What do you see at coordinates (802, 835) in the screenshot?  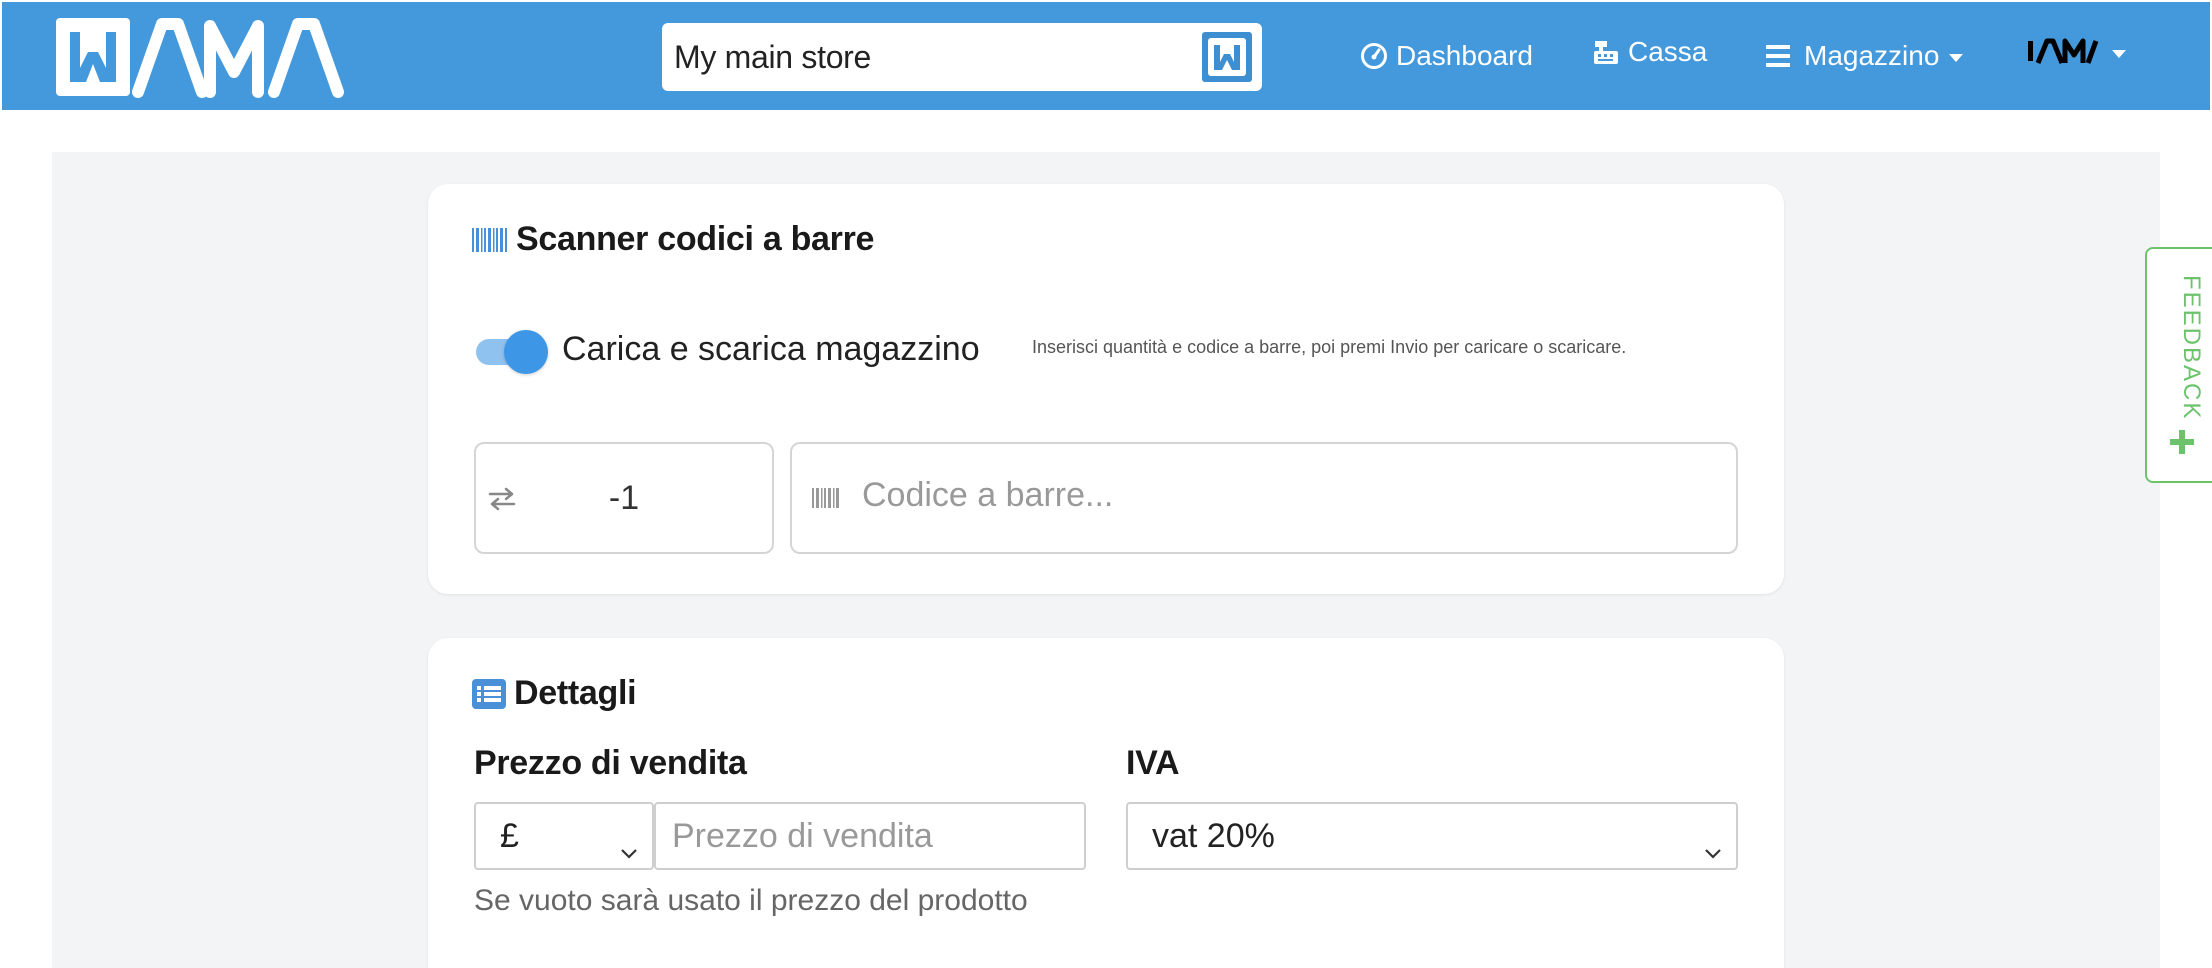 I see `price-placeholder: Prezzo di vendita` at bounding box center [802, 835].